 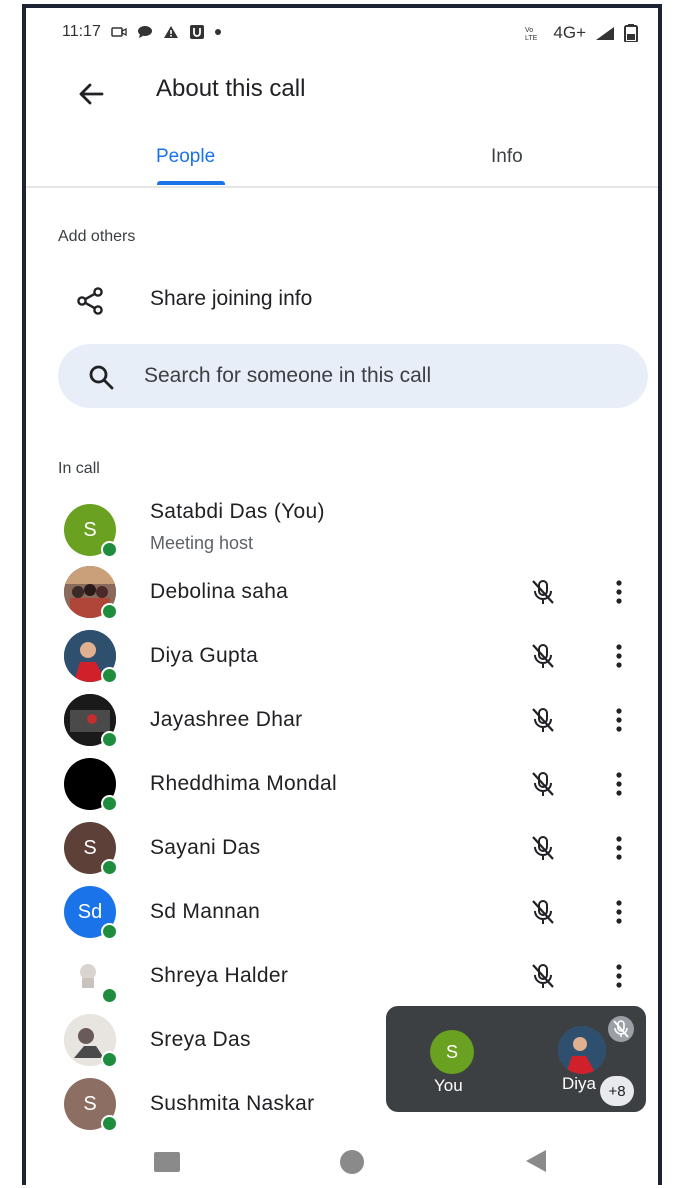 What do you see at coordinates (204, 655) in the screenshot?
I see `participant-name: Diya Gupta` at bounding box center [204, 655].